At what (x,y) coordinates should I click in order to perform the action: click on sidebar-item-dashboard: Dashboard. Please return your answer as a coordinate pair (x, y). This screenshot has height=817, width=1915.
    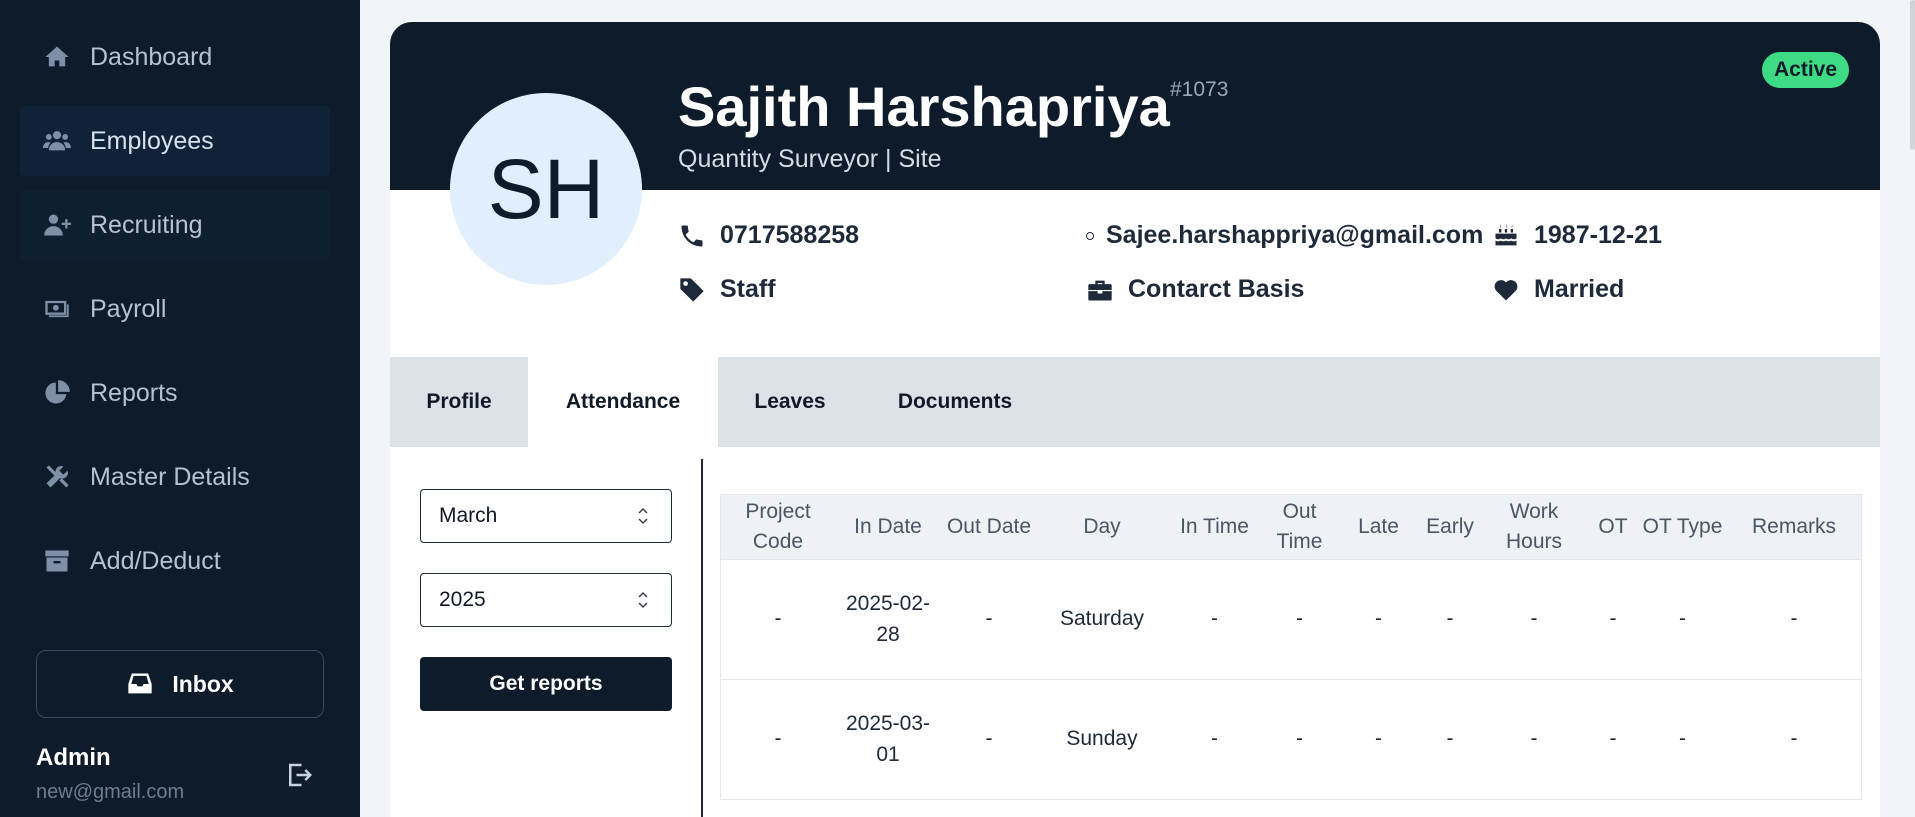
    Looking at the image, I should click on (175, 57).